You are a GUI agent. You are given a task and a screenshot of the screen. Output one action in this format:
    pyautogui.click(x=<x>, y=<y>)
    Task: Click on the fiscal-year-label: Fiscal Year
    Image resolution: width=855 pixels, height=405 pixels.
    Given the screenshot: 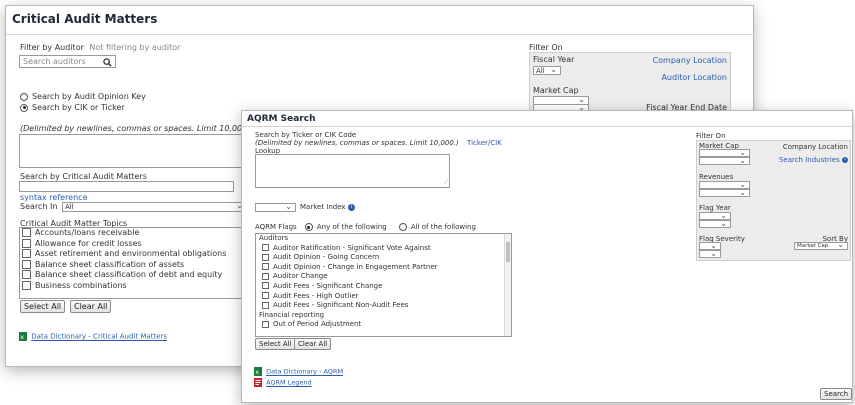 What is the action you would take?
    pyautogui.click(x=554, y=59)
    